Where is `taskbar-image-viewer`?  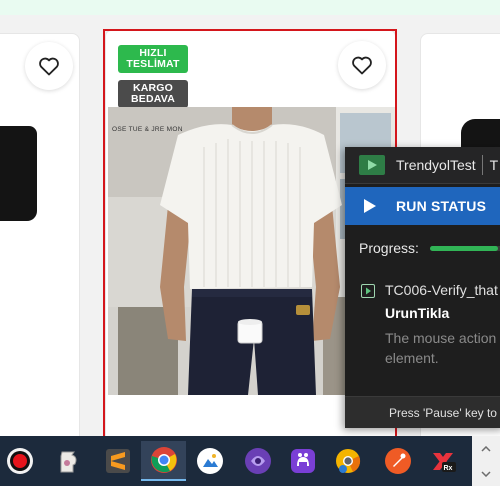 taskbar-image-viewer is located at coordinates (210, 461).